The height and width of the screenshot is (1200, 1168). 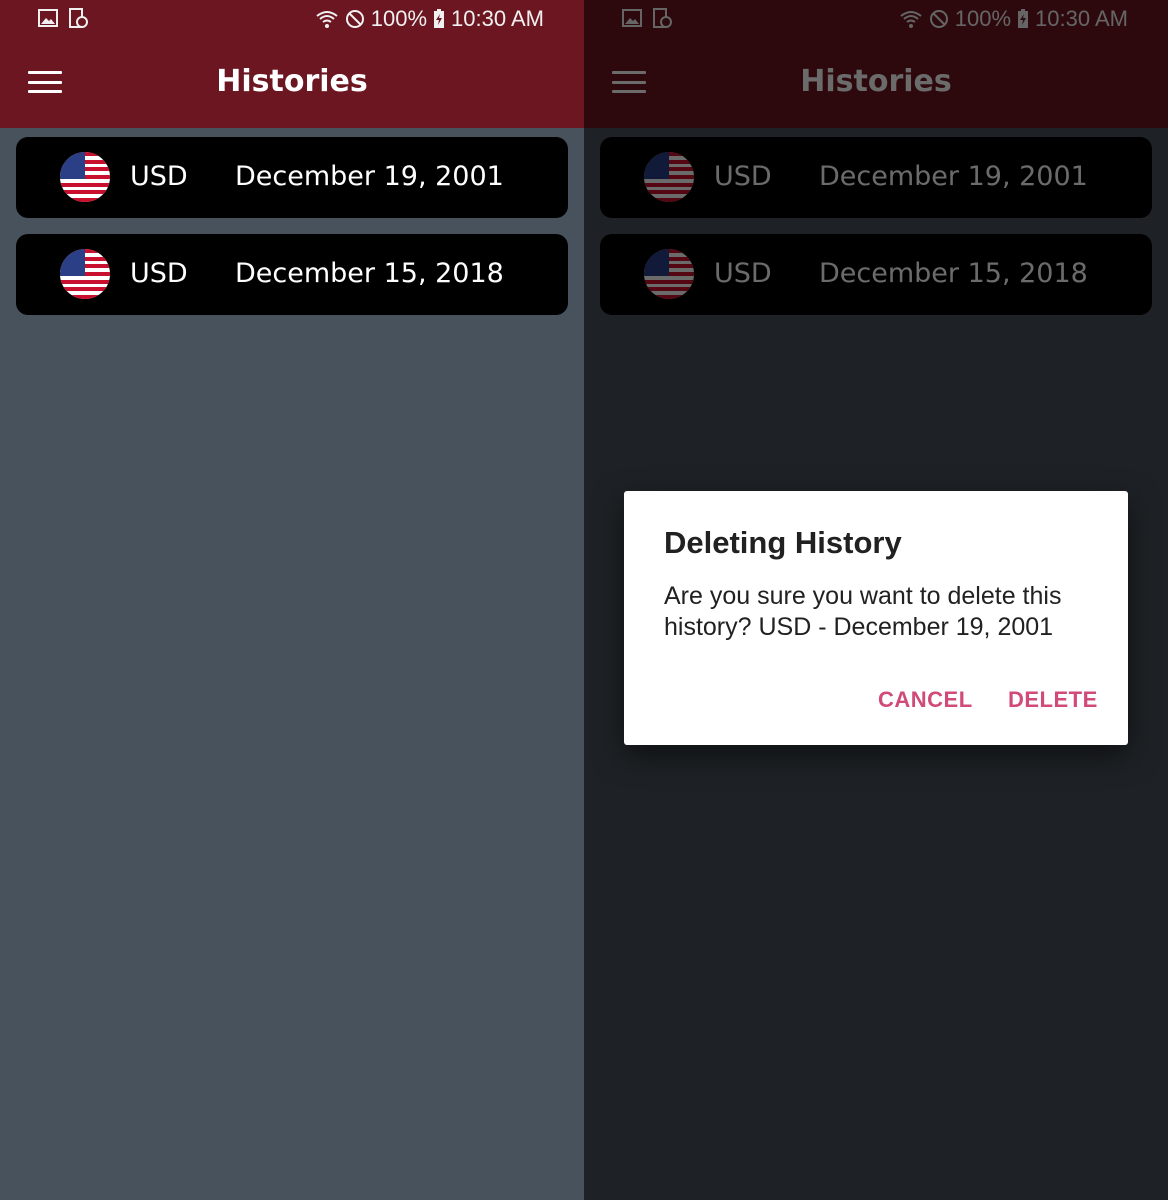 I want to click on battery-percent: 100%, so click(x=399, y=18).